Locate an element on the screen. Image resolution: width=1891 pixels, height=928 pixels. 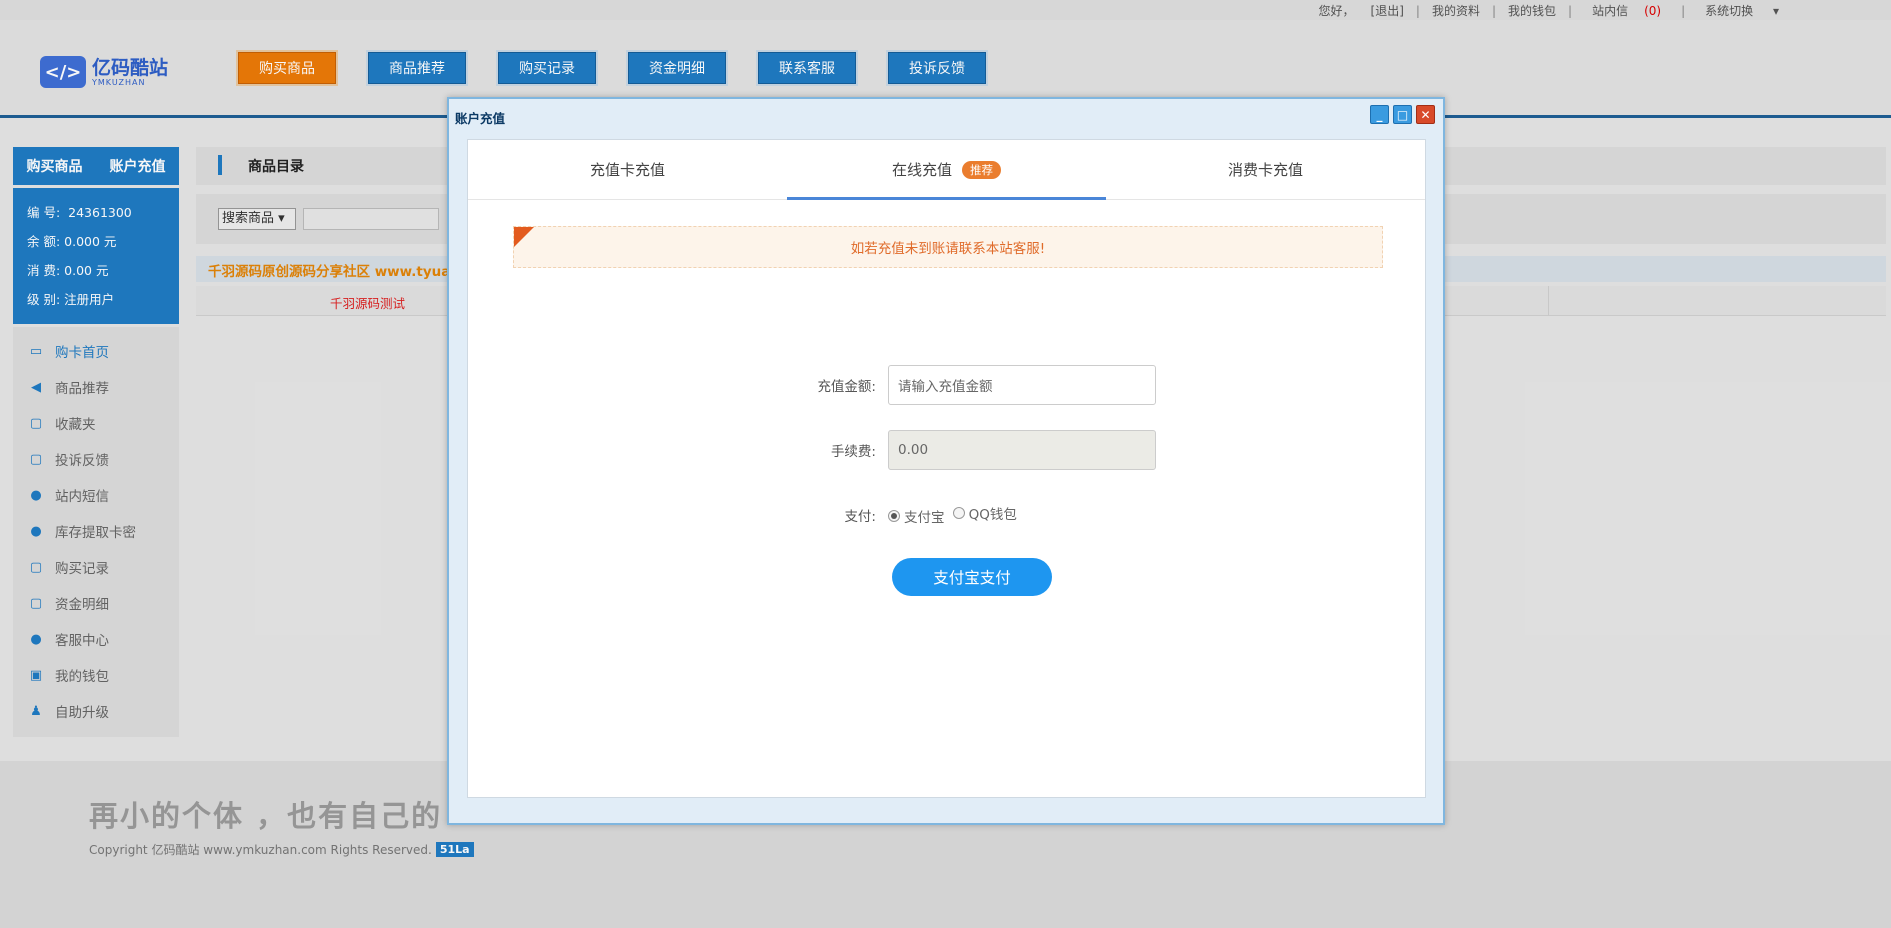
payment-row: 支付: 支付宝 QQ钱包 is located at coordinates (946, 514).